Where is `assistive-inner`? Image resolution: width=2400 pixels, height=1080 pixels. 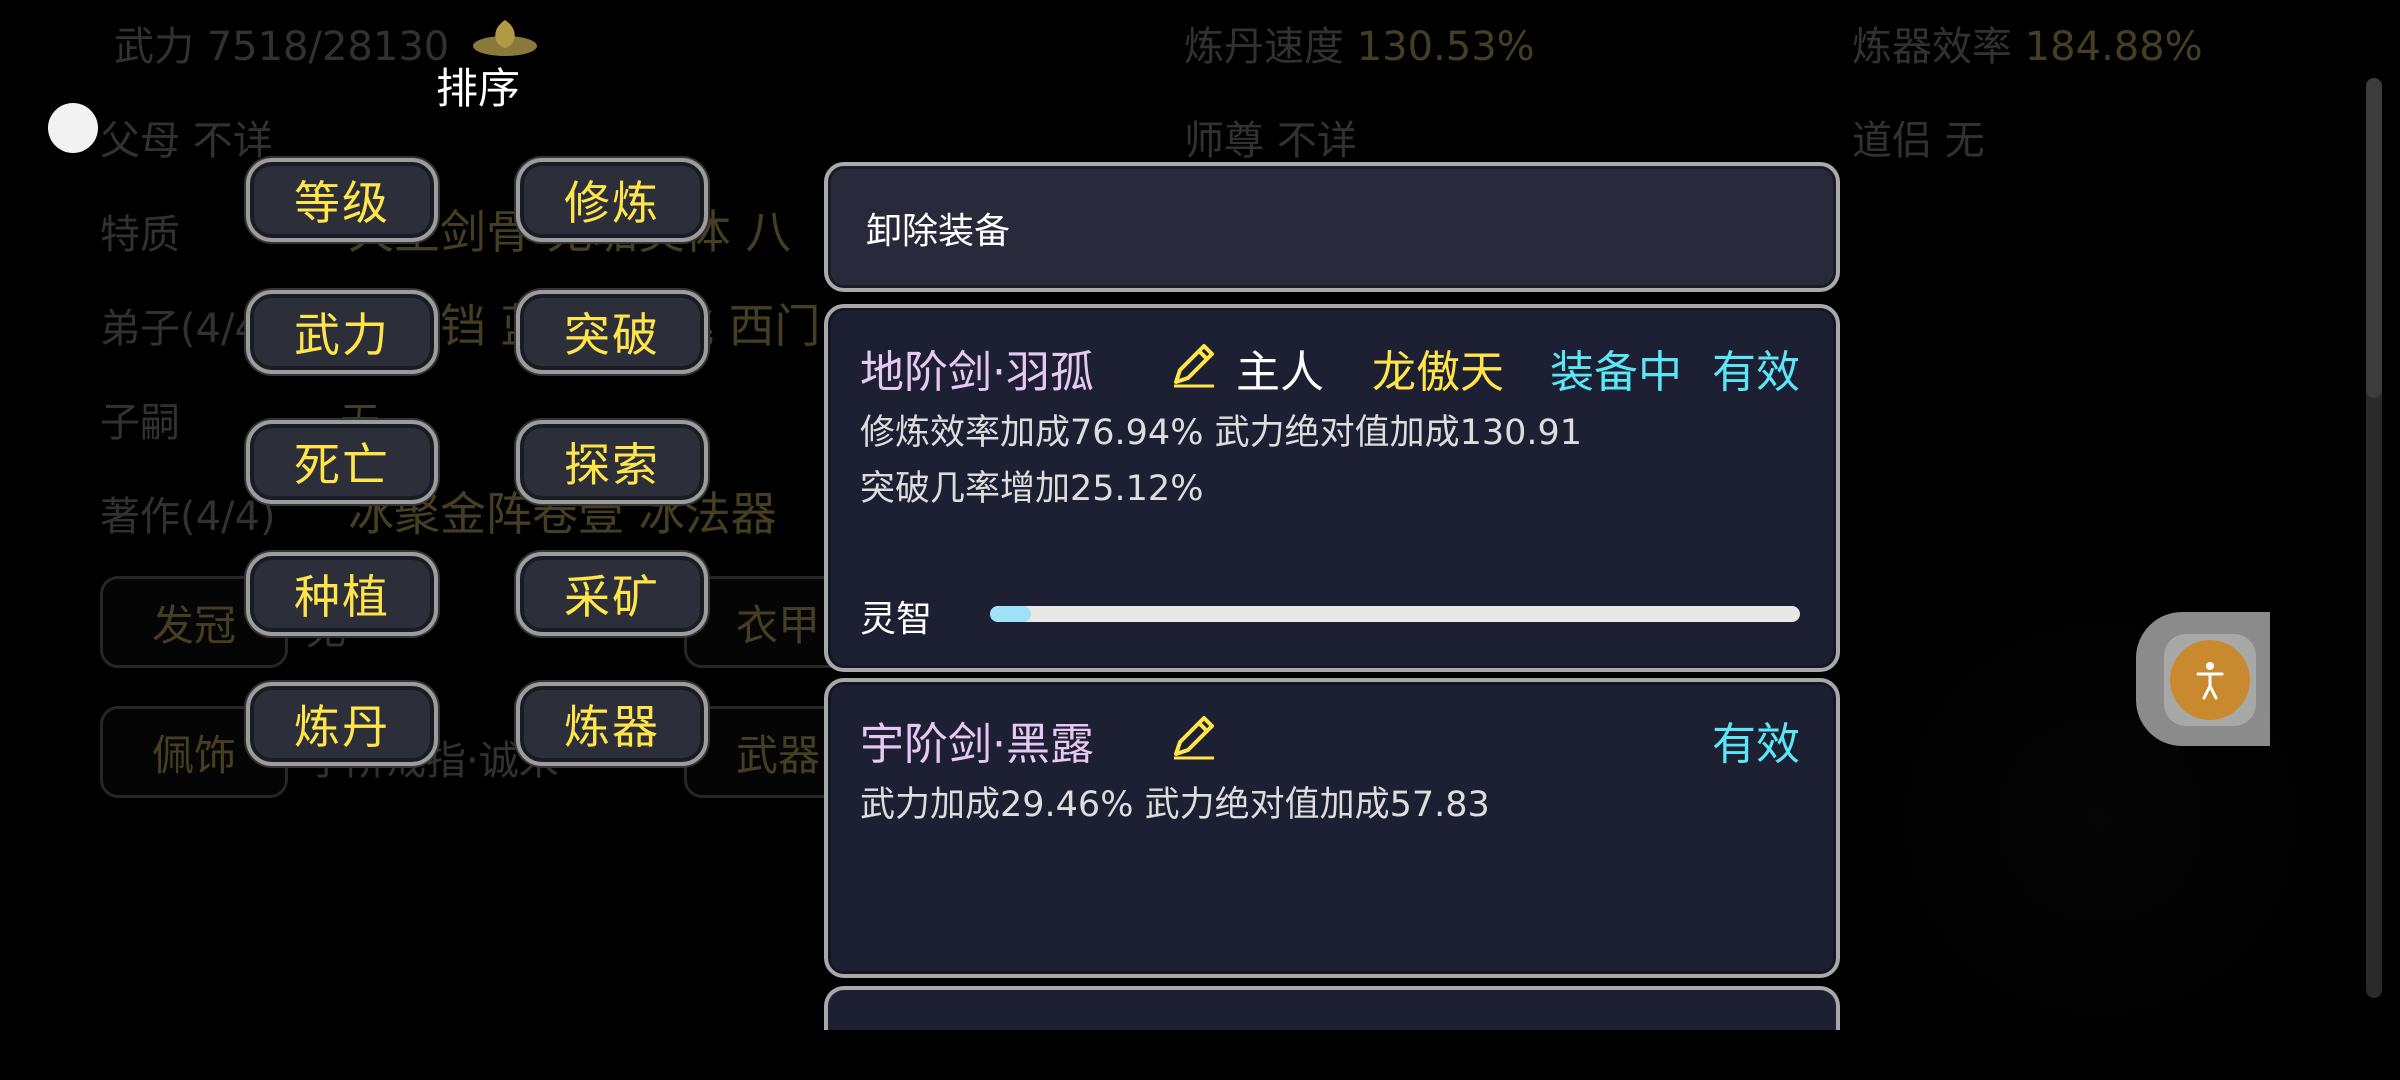 assistive-inner is located at coordinates (2210, 680).